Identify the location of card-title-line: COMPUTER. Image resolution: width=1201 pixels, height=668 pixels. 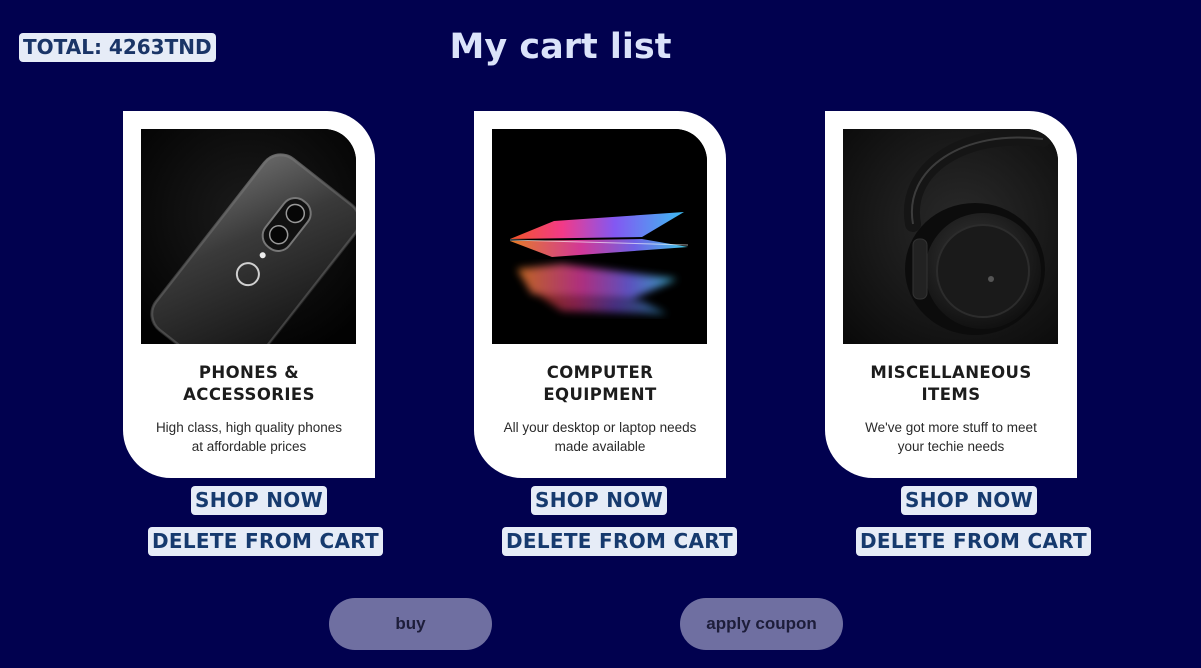
(600, 372).